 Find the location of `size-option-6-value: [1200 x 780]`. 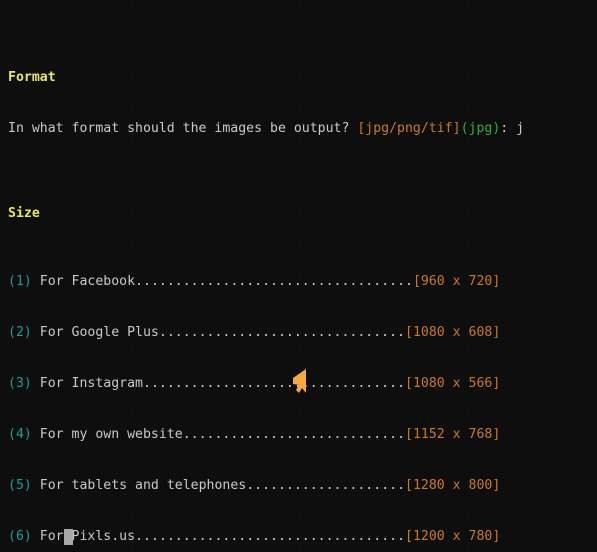

size-option-6-value: [1200 x 780] is located at coordinates (453, 536).